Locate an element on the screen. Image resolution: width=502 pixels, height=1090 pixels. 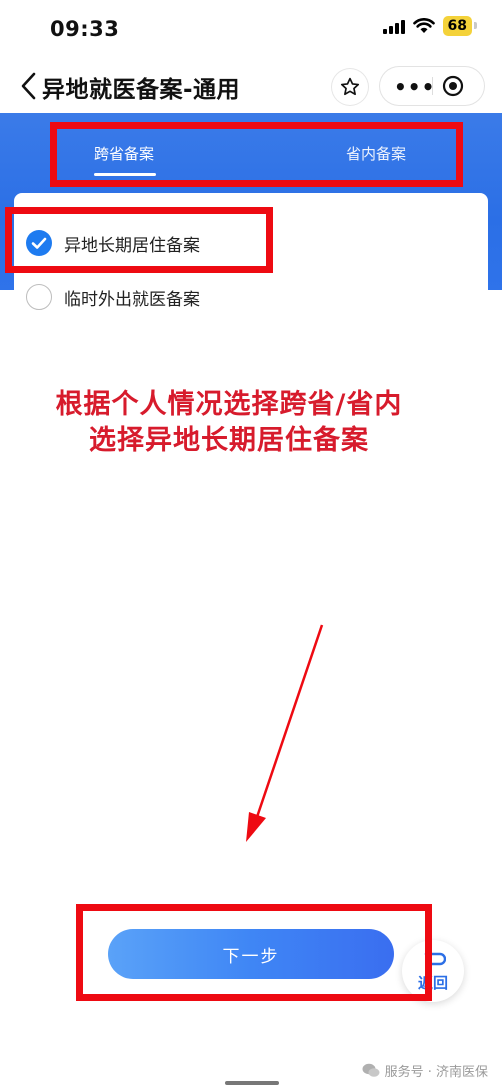
footer-text: 服务号 · 济南医保 is located at coordinates (436, 1072).